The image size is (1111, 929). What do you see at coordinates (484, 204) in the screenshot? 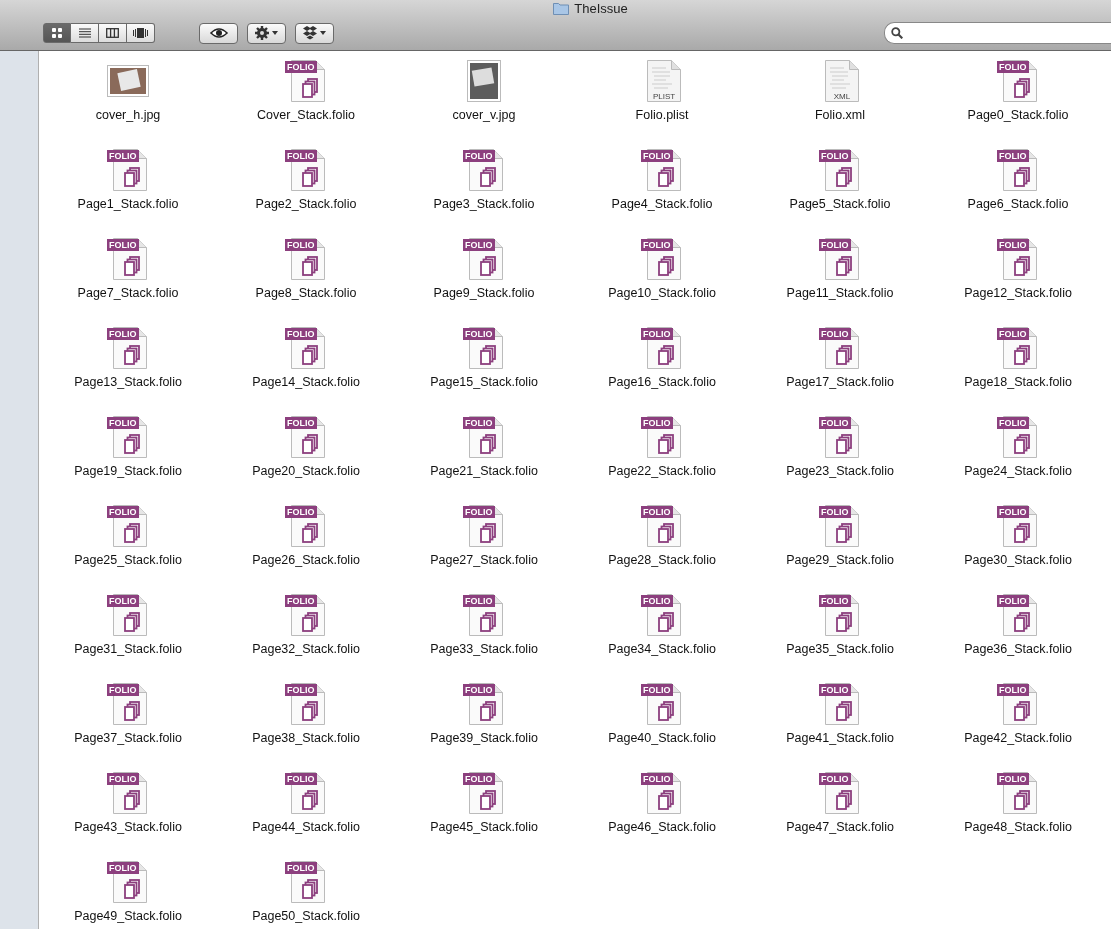
I see `file-name: Page3_Stack.folio` at bounding box center [484, 204].